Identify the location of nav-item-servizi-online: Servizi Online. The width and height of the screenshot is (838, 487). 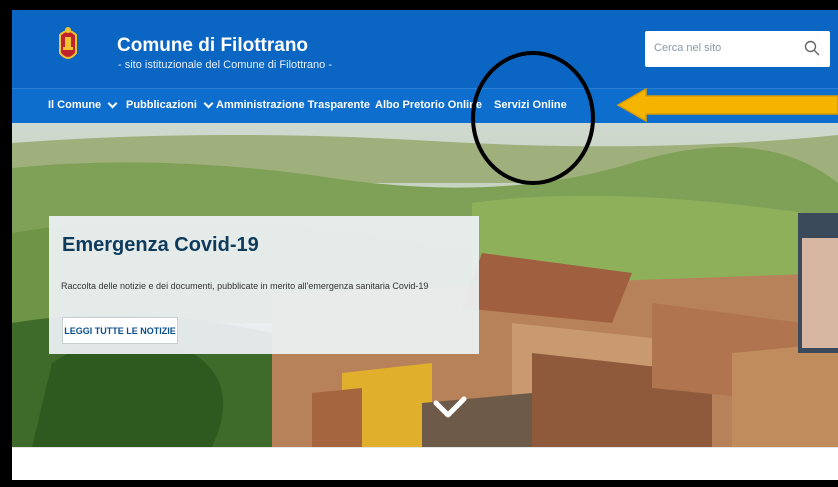
(530, 105).